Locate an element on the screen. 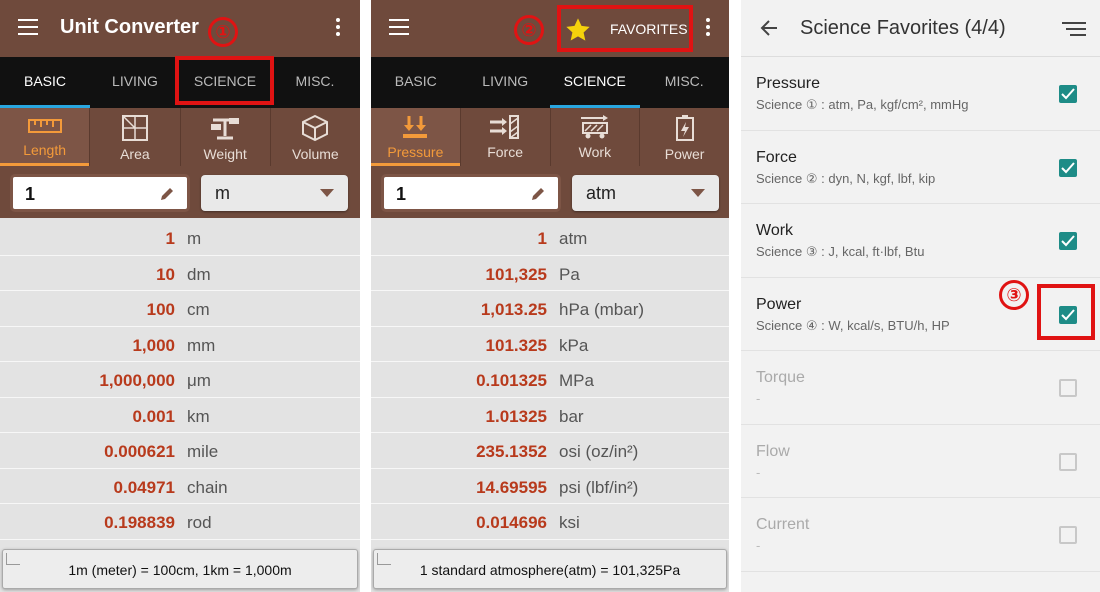 This screenshot has width=1100, height=592. sort-icon is located at coordinates (1074, 29).